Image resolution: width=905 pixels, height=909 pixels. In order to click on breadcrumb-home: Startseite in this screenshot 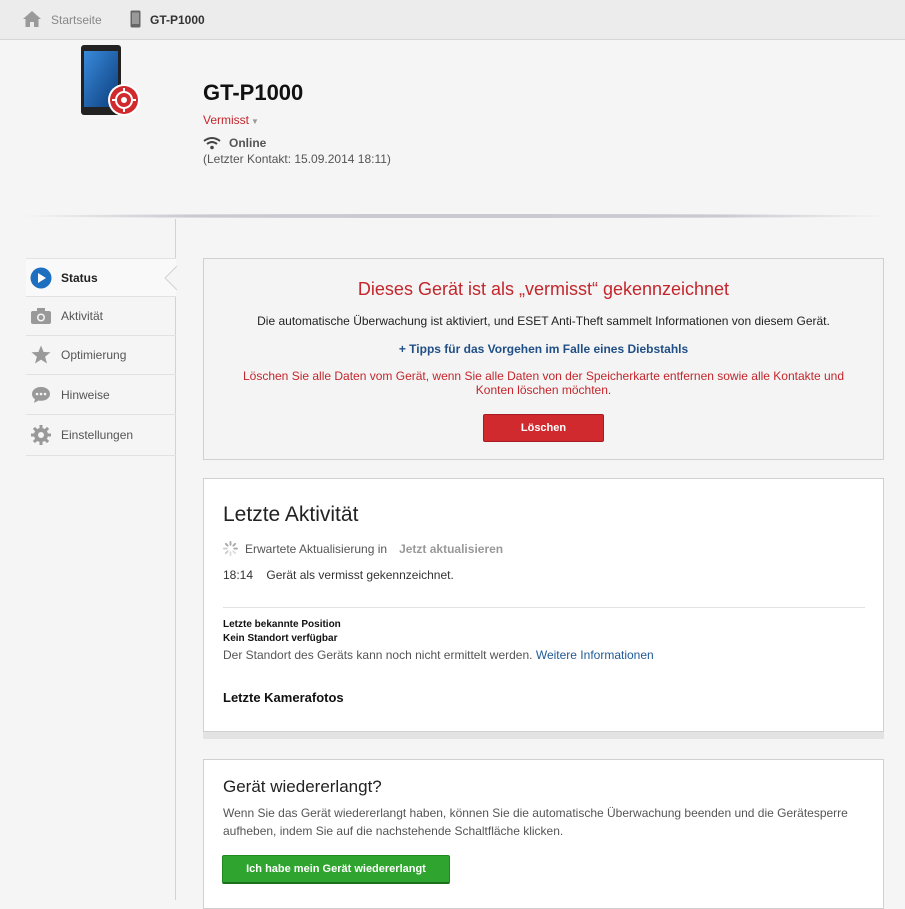, I will do `click(62, 20)`.